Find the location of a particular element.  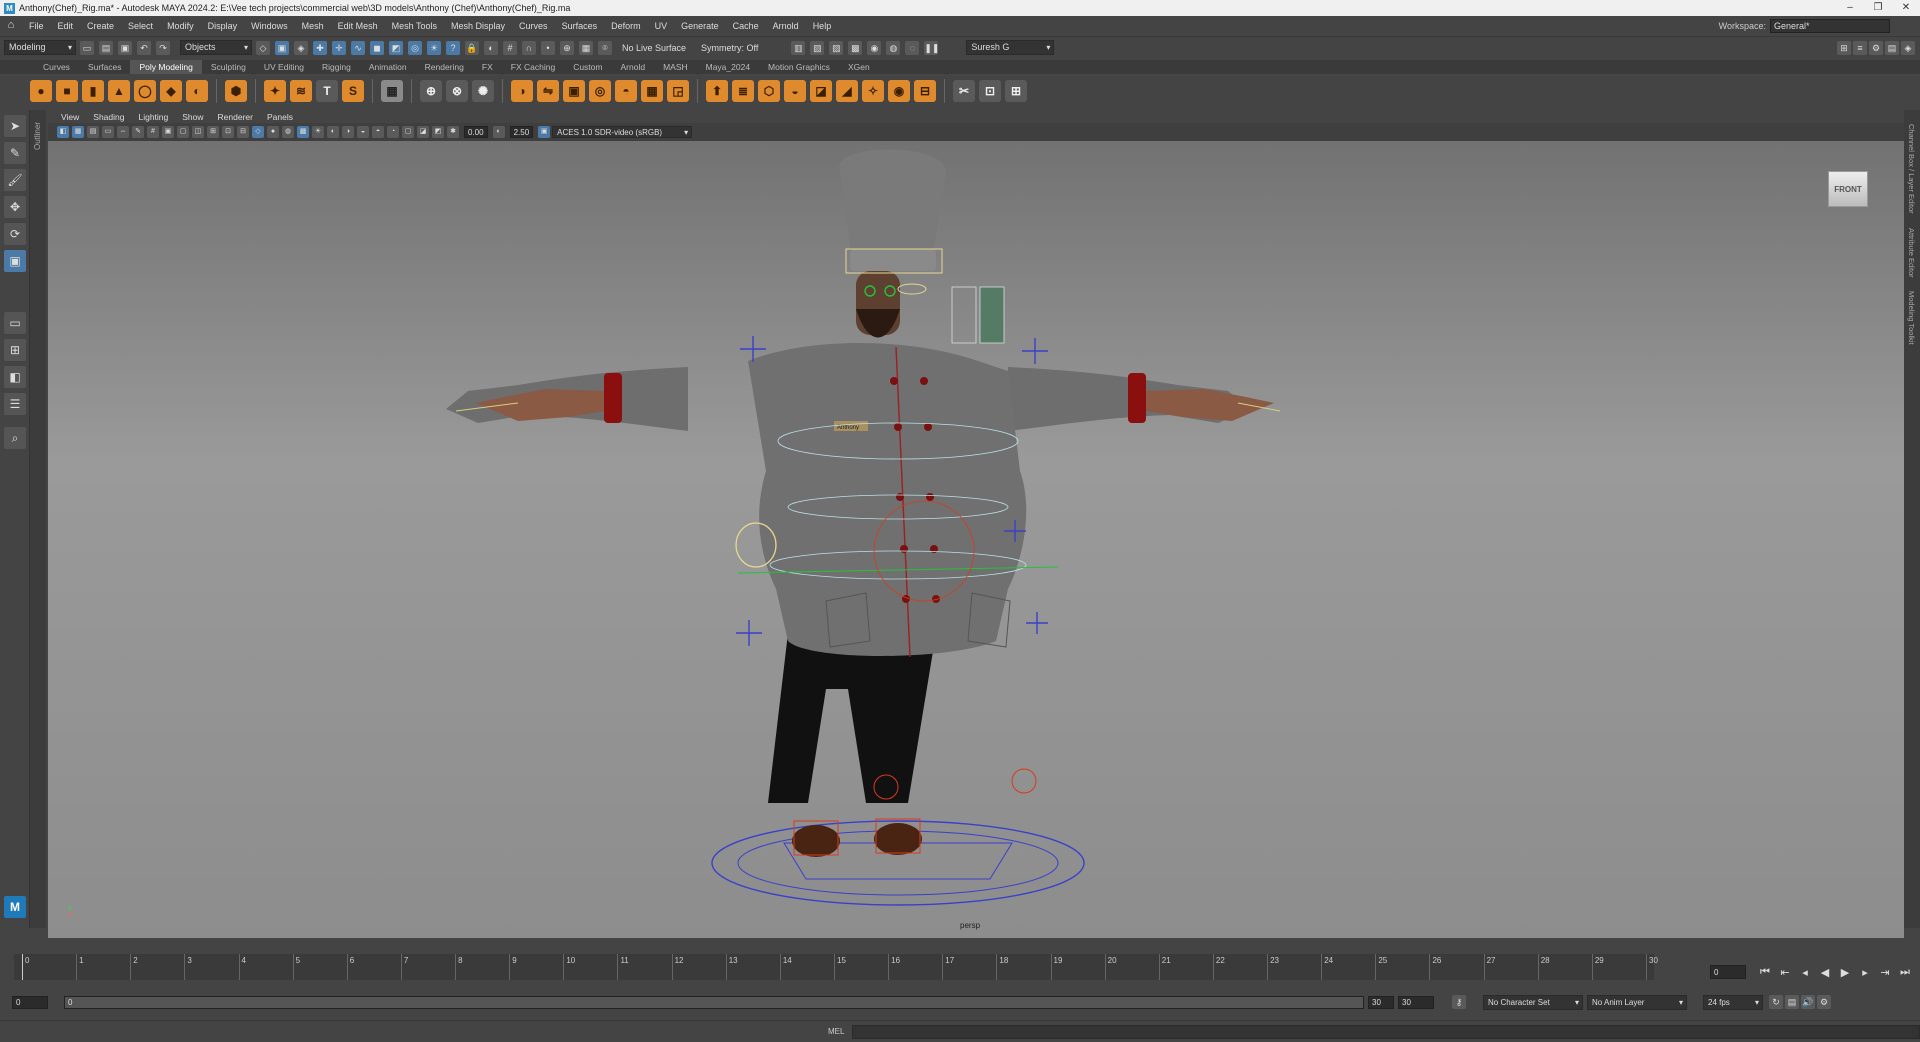

quad-draw-icon: ⊞ is located at coordinates (1016, 91).